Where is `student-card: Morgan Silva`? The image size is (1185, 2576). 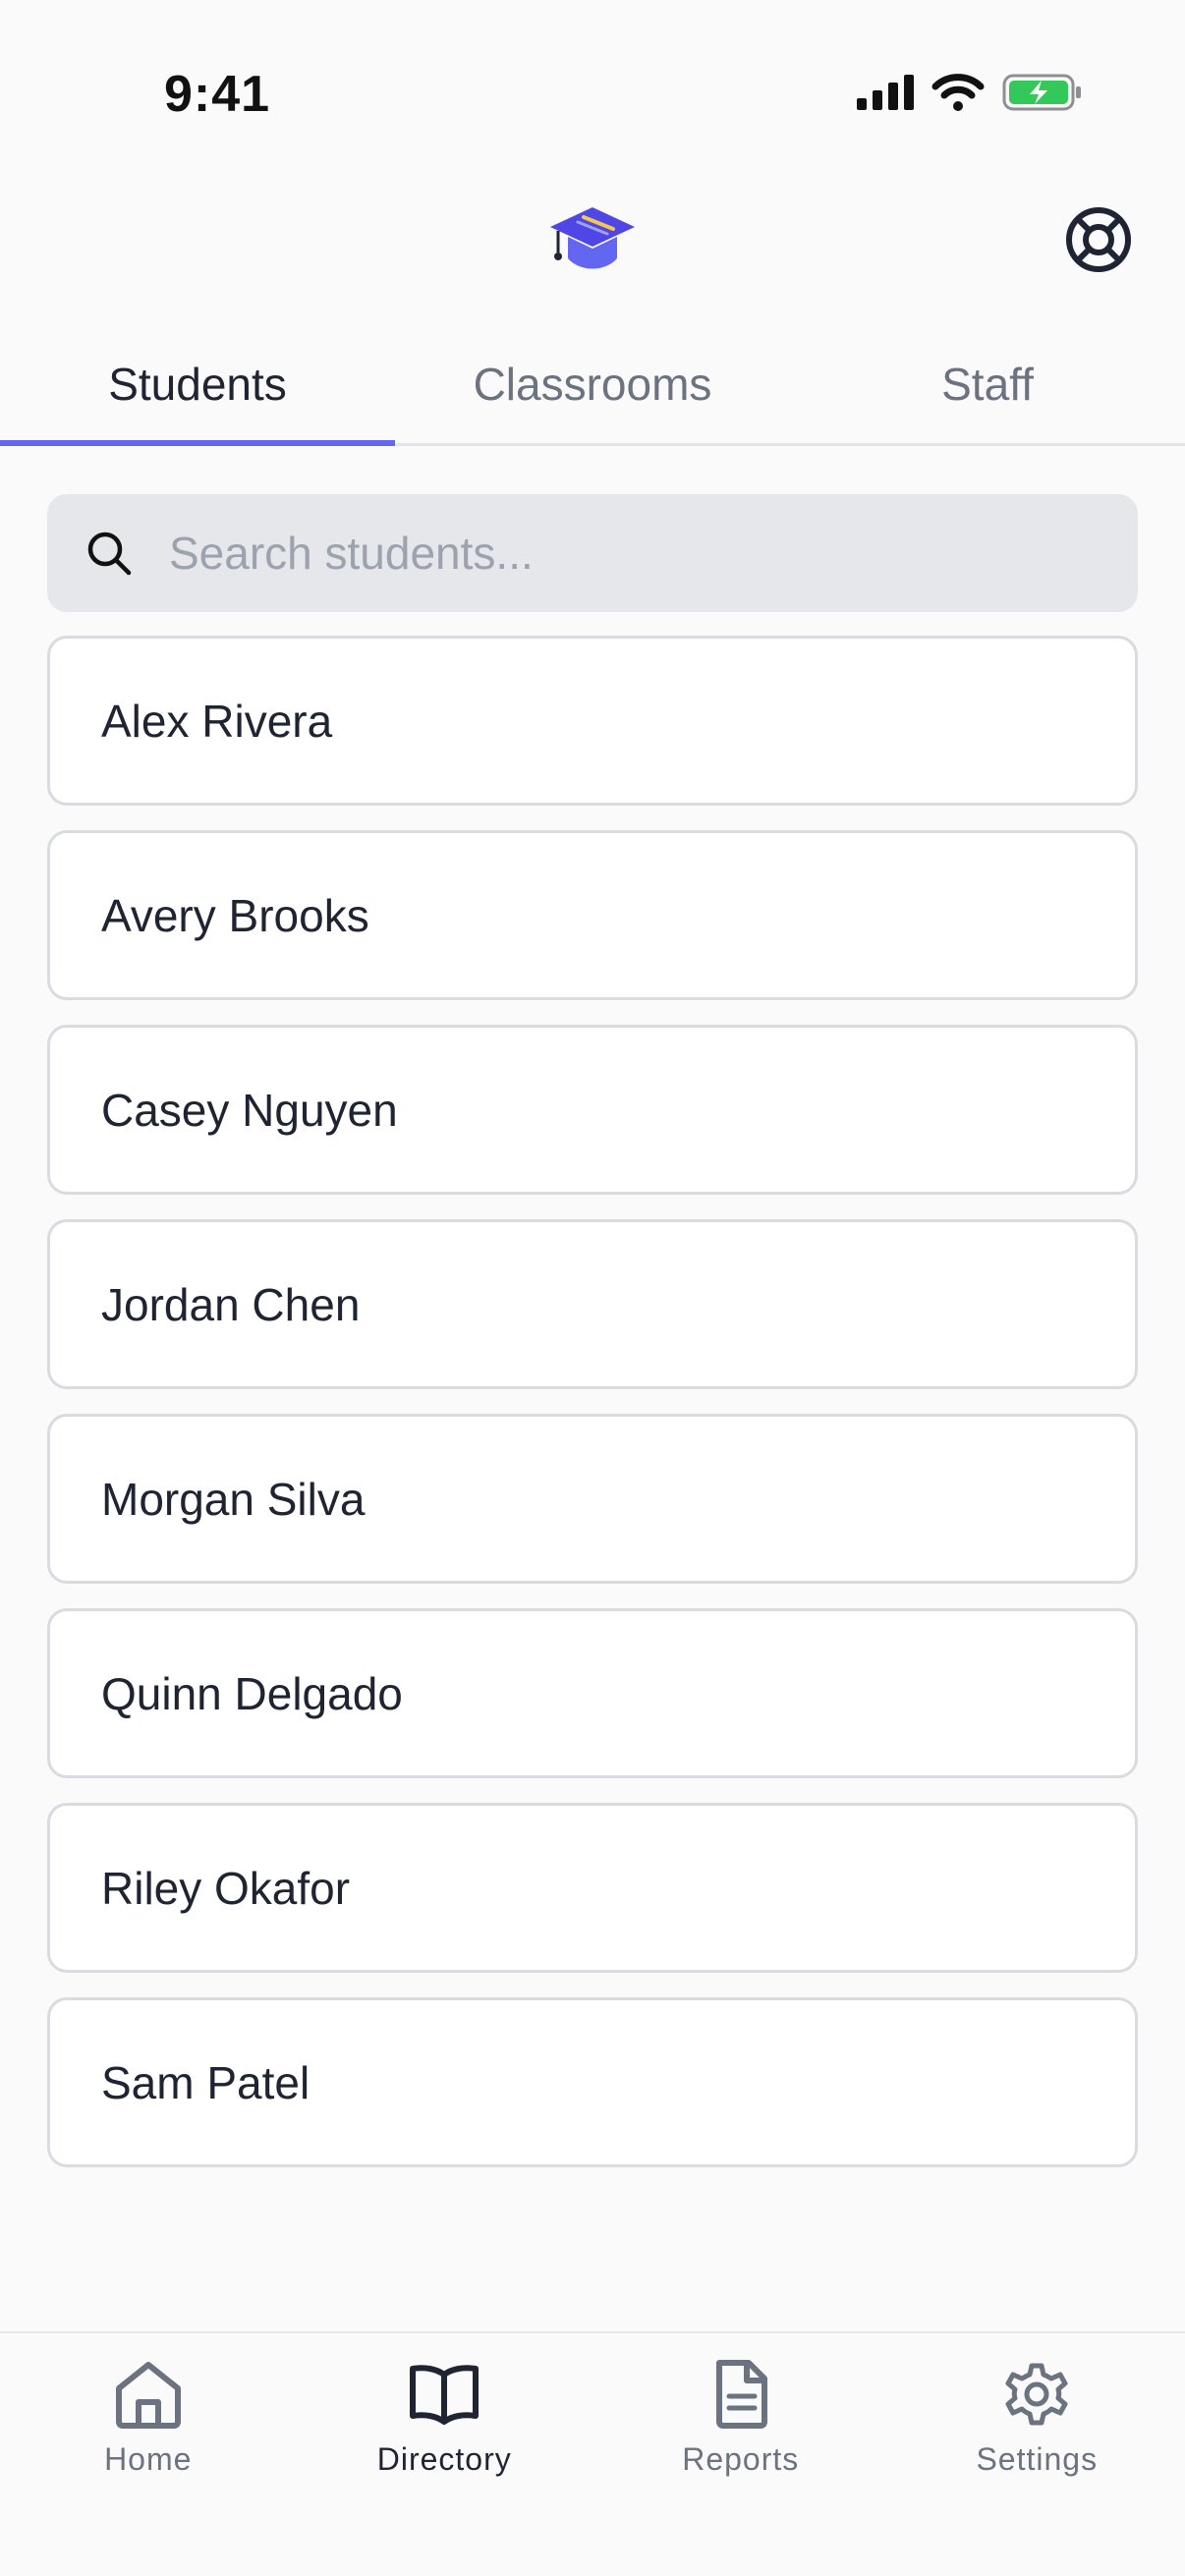
student-card: Morgan Silva is located at coordinates (592, 1499).